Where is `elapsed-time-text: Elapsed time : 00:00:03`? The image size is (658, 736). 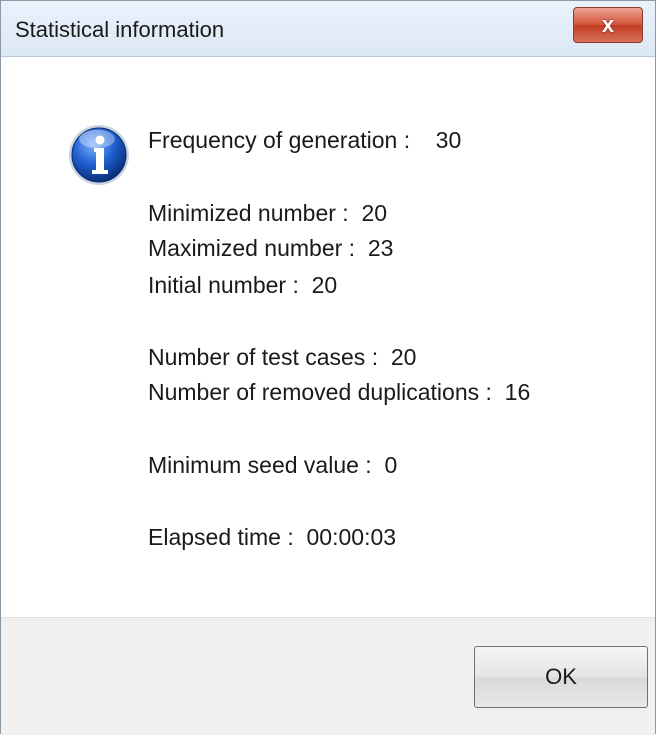
elapsed-time-text: Elapsed time : 00:00:03 is located at coordinates (272, 537).